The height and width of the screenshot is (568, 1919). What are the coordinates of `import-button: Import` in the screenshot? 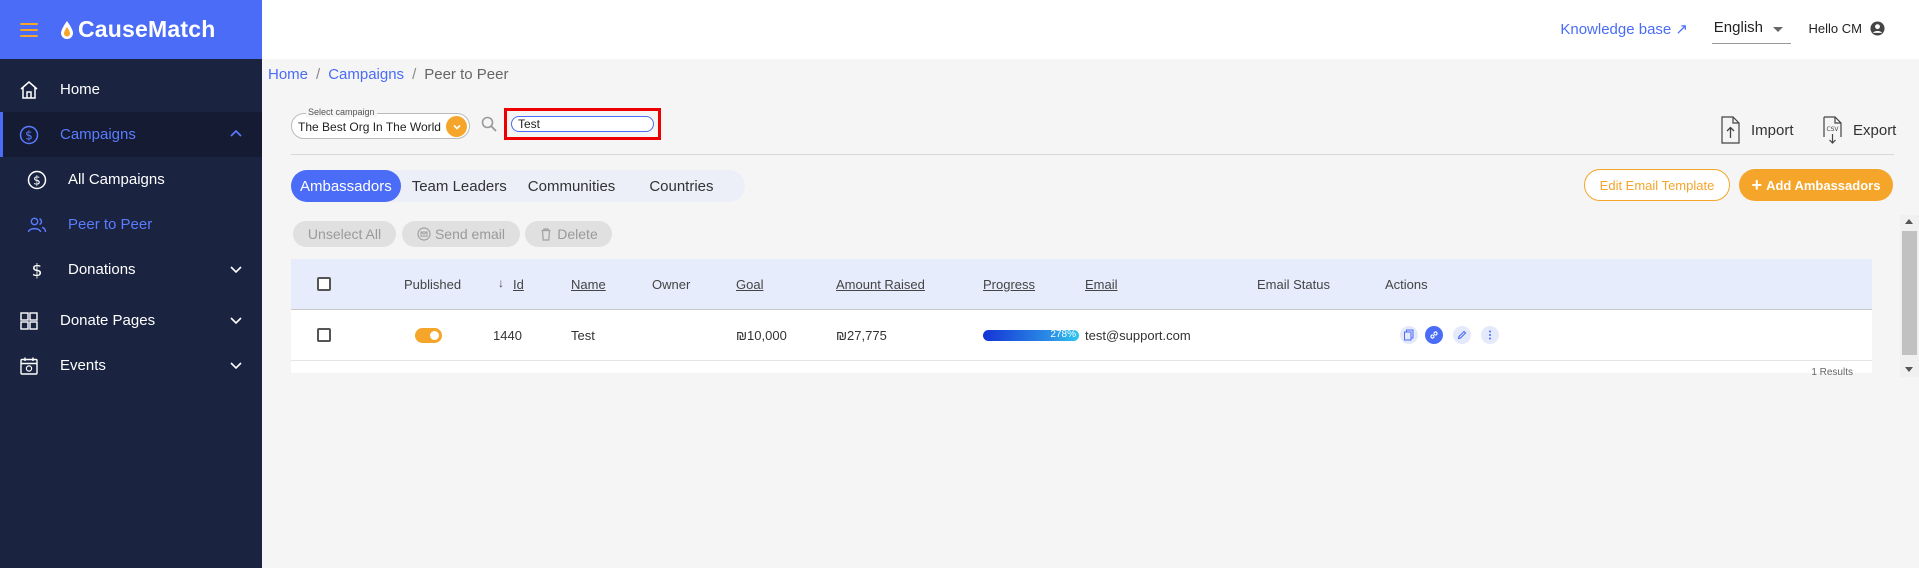 It's located at (1756, 130).